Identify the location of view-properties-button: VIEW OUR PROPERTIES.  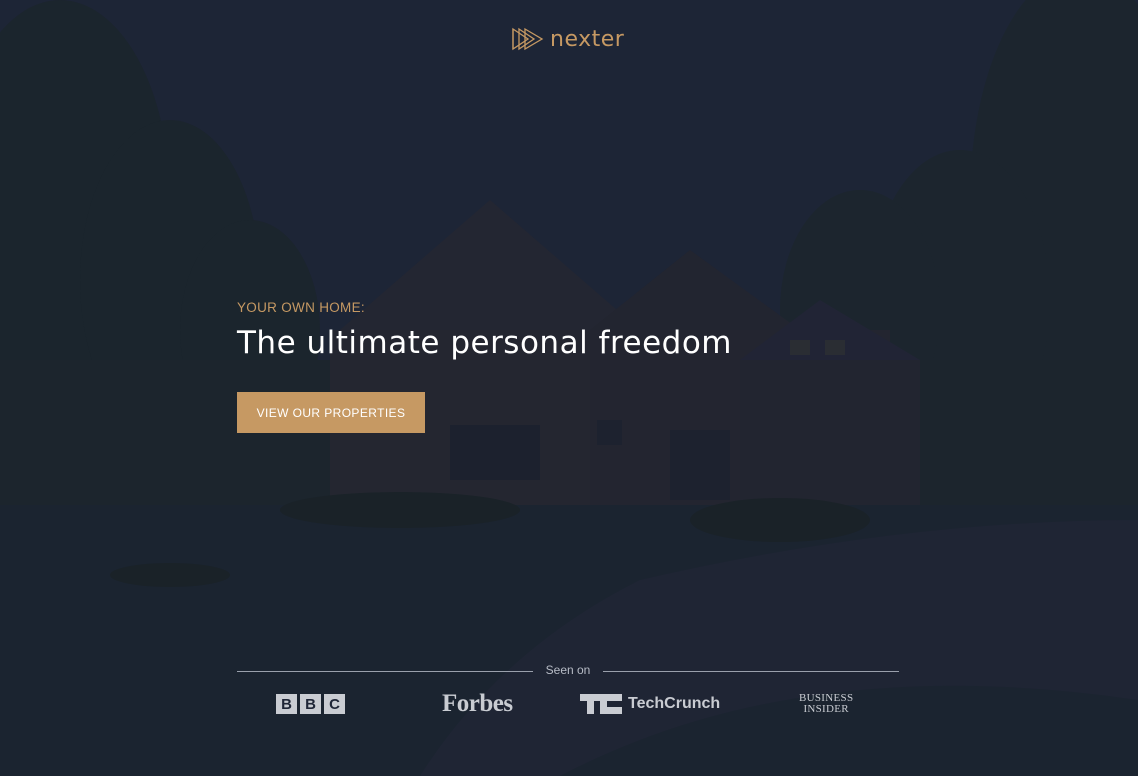
(331, 412).